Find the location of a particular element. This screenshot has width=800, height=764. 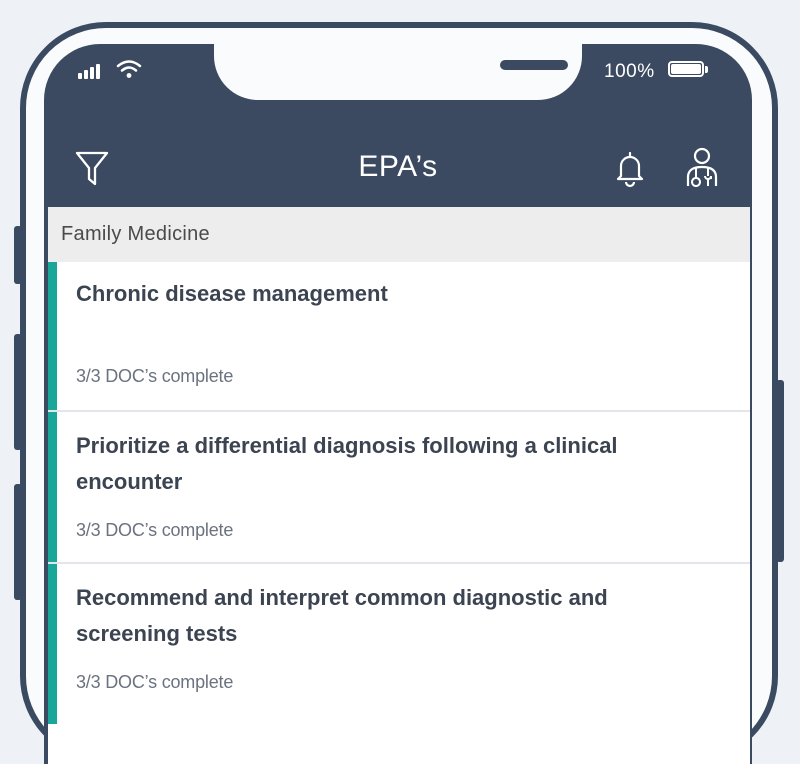

phone-side-button-power is located at coordinates (780, 471).